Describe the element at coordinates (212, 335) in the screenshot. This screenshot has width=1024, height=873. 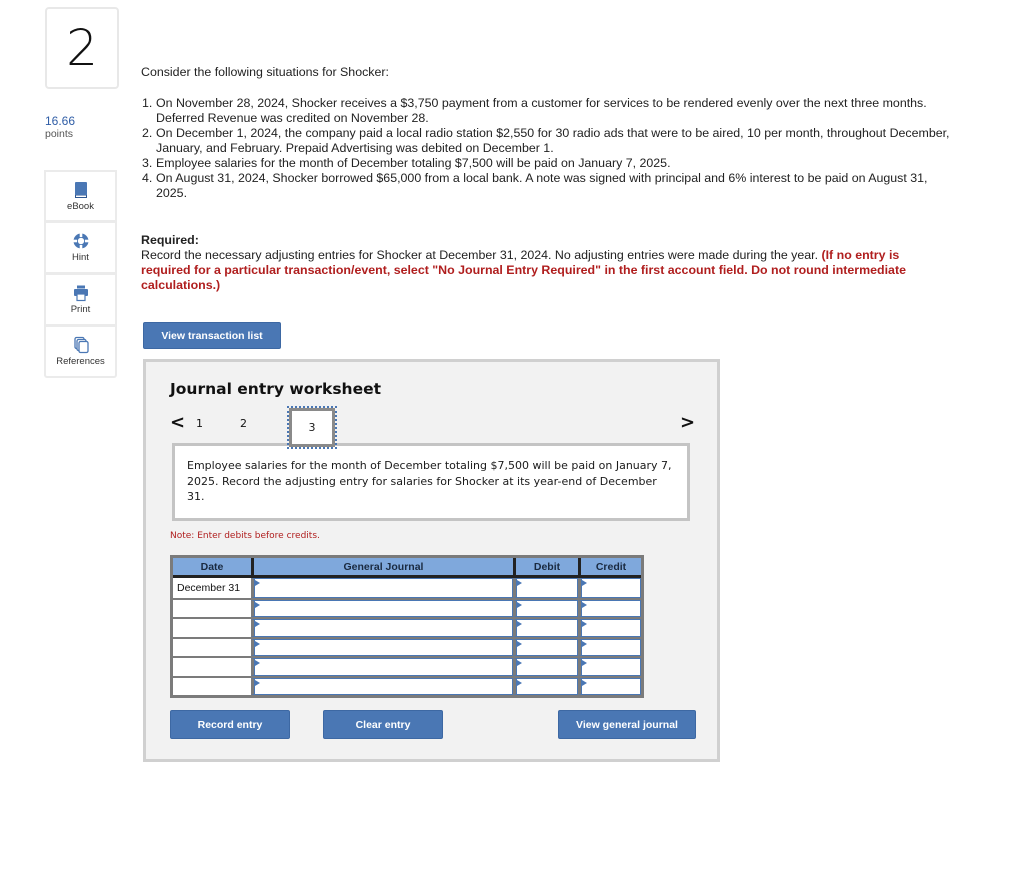
I see `view-transaction-list-button: View transaction list` at that location.